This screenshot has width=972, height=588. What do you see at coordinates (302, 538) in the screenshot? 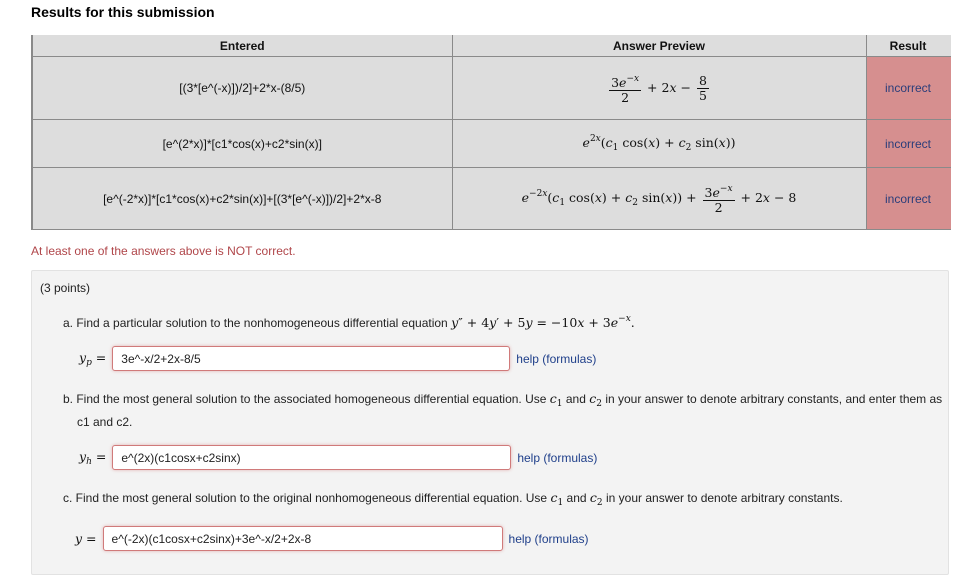
I see `y-answer-input` at bounding box center [302, 538].